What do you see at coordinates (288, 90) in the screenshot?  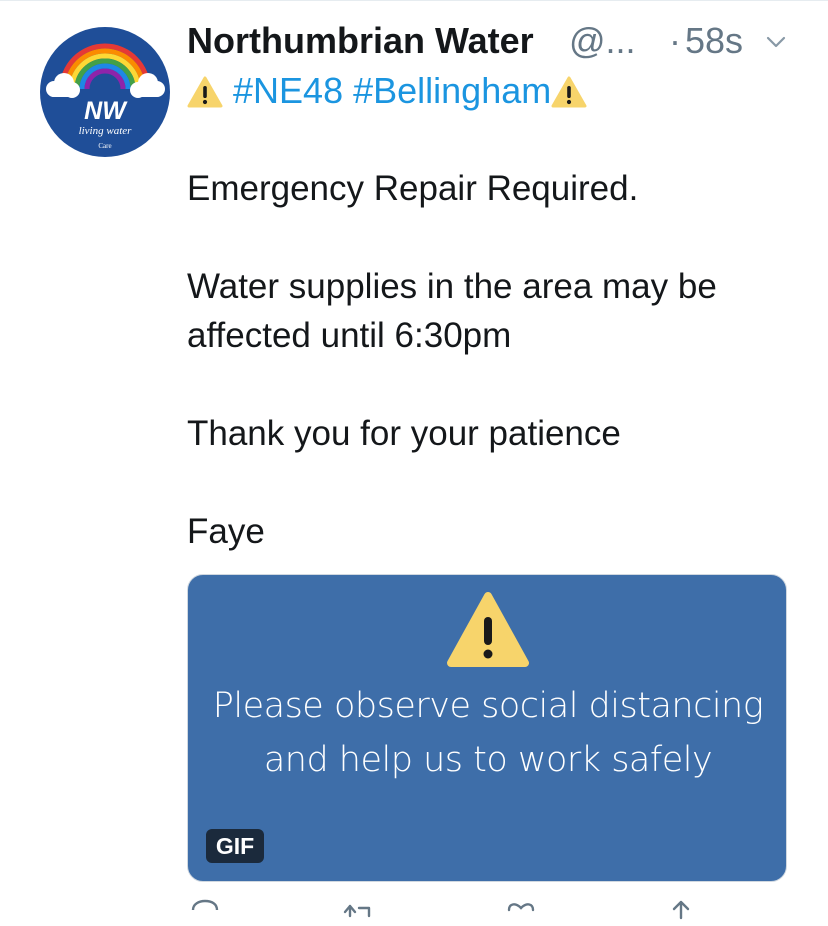 I see `hashtag-ne48: #NE48` at bounding box center [288, 90].